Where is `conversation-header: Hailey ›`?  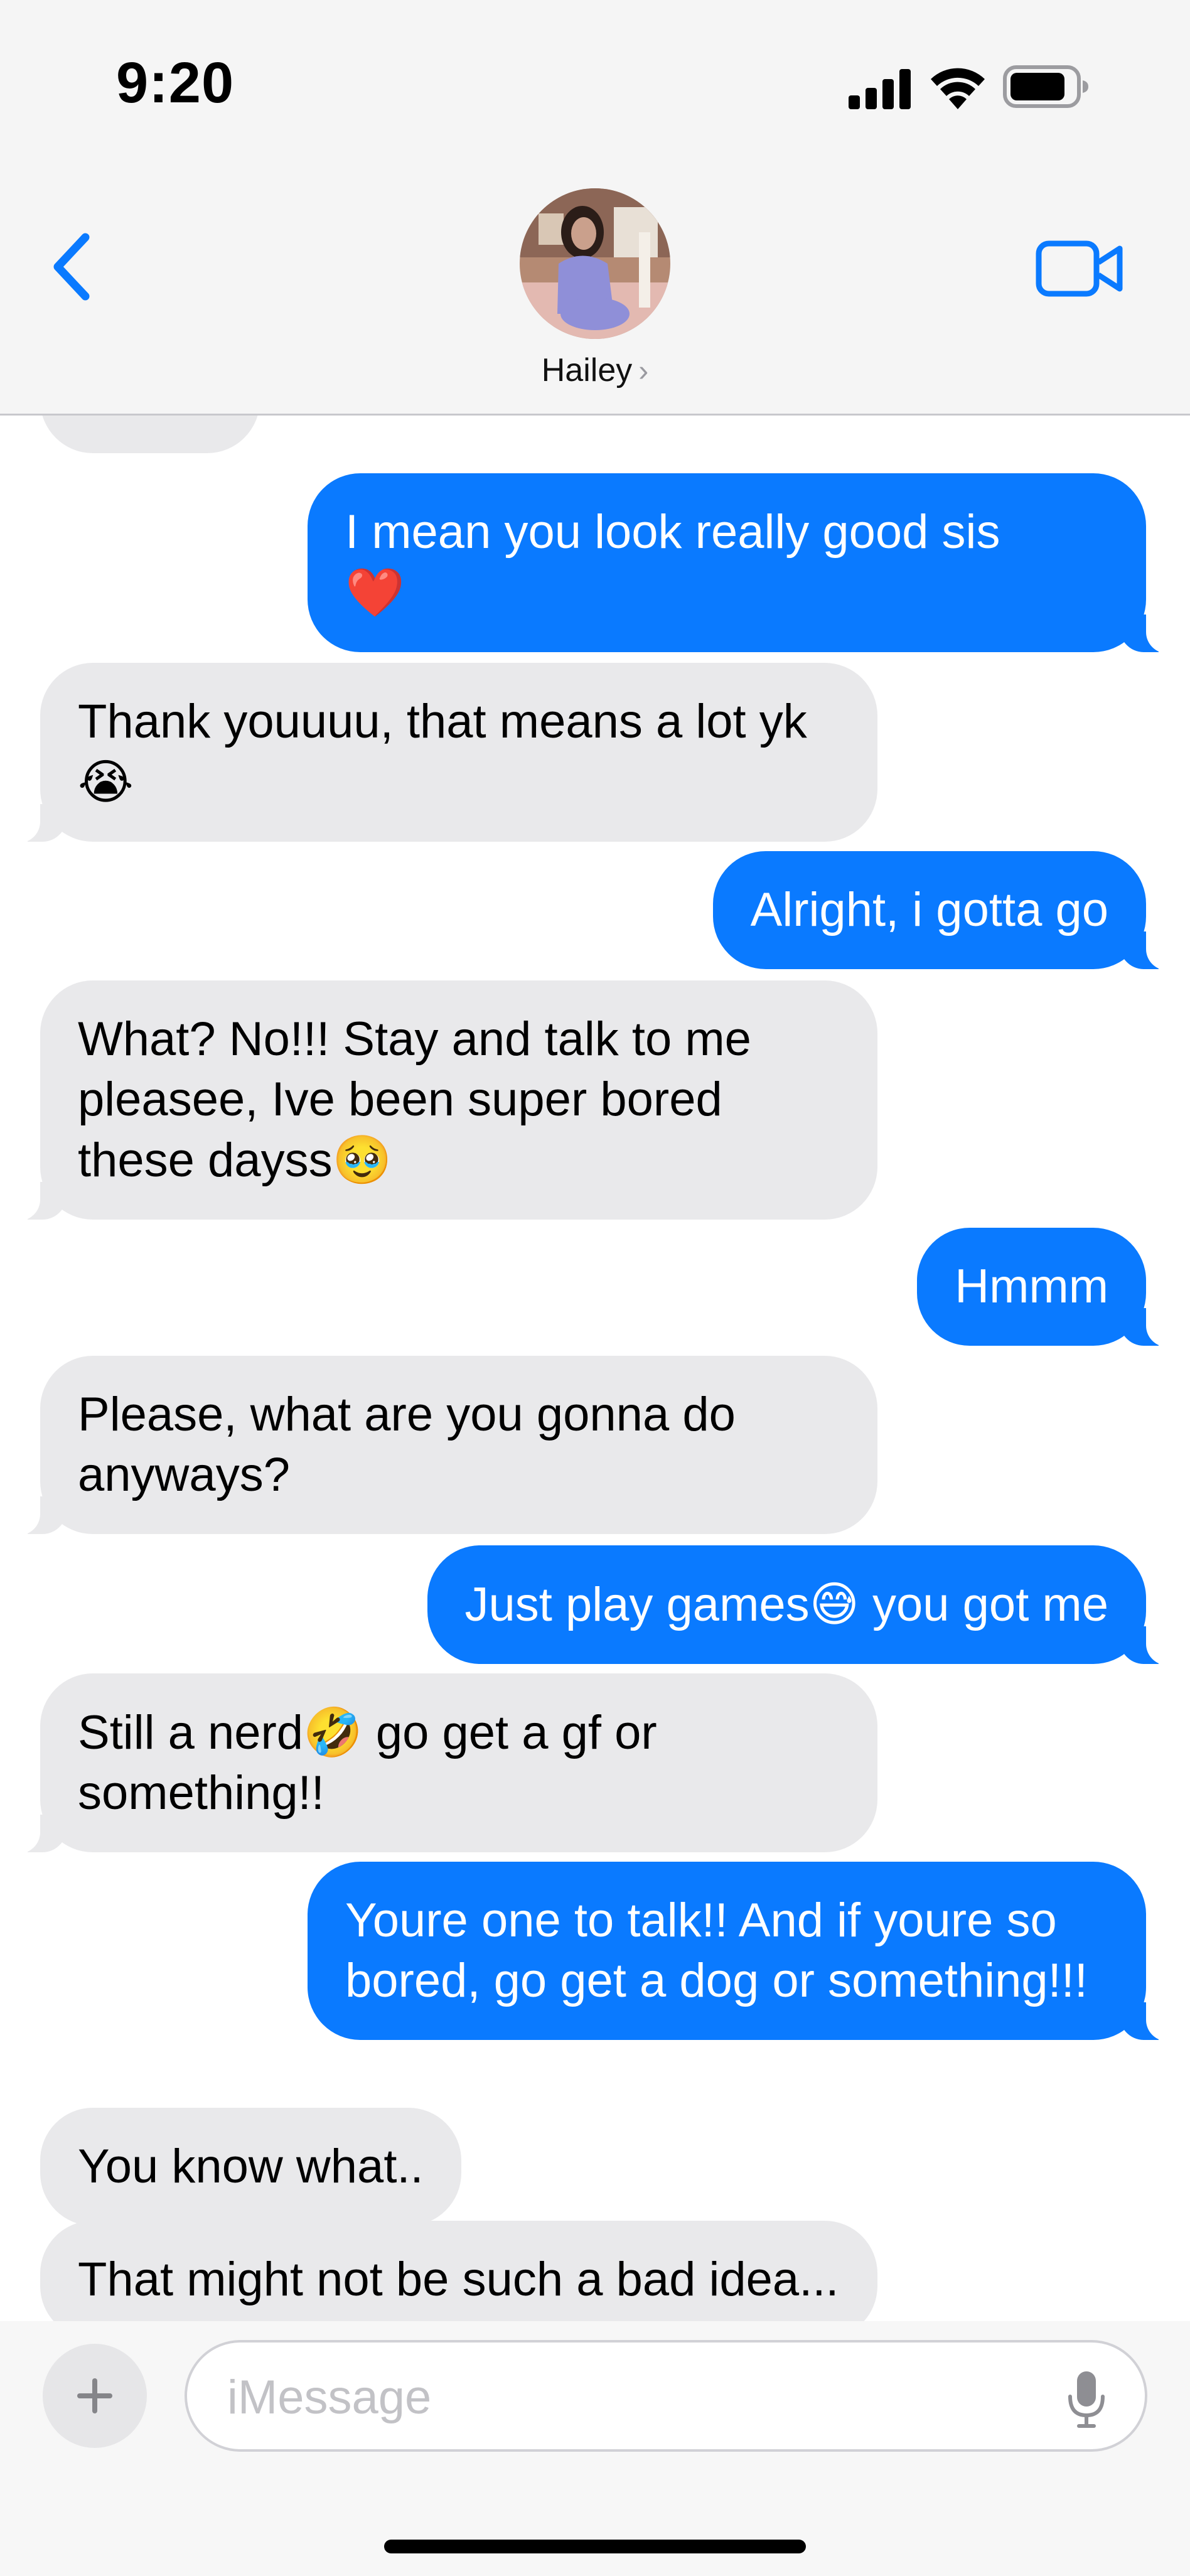
conversation-header: Hailey › is located at coordinates (595, 286).